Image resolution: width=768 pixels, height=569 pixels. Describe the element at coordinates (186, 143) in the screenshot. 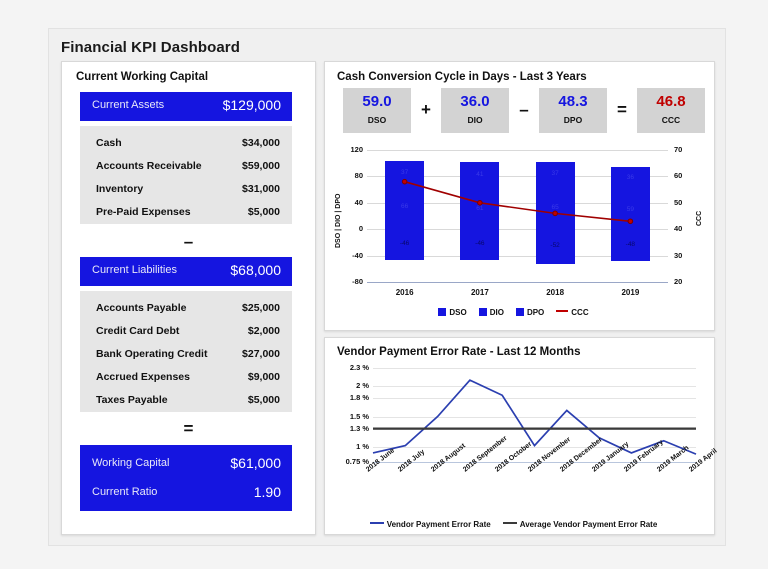

I see `table-row: Cash $34,000` at that location.